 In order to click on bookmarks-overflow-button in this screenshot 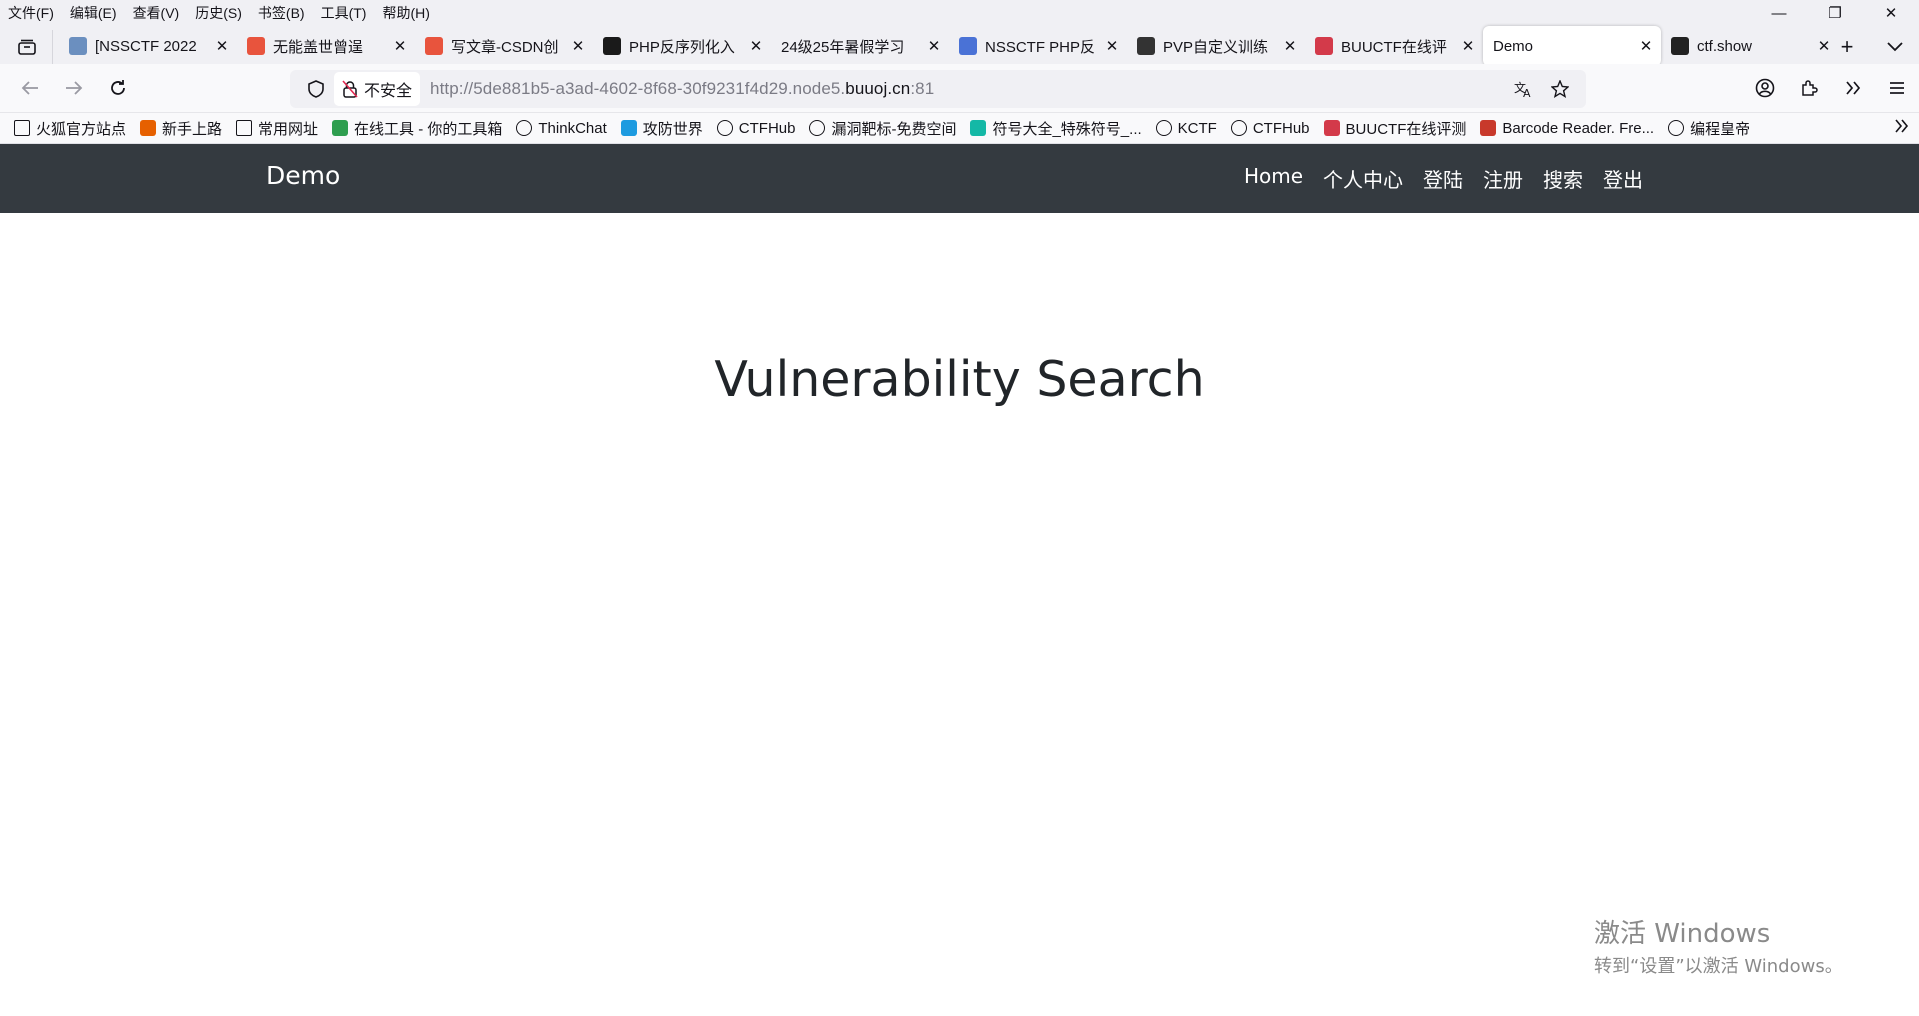, I will do `click(1902, 127)`.